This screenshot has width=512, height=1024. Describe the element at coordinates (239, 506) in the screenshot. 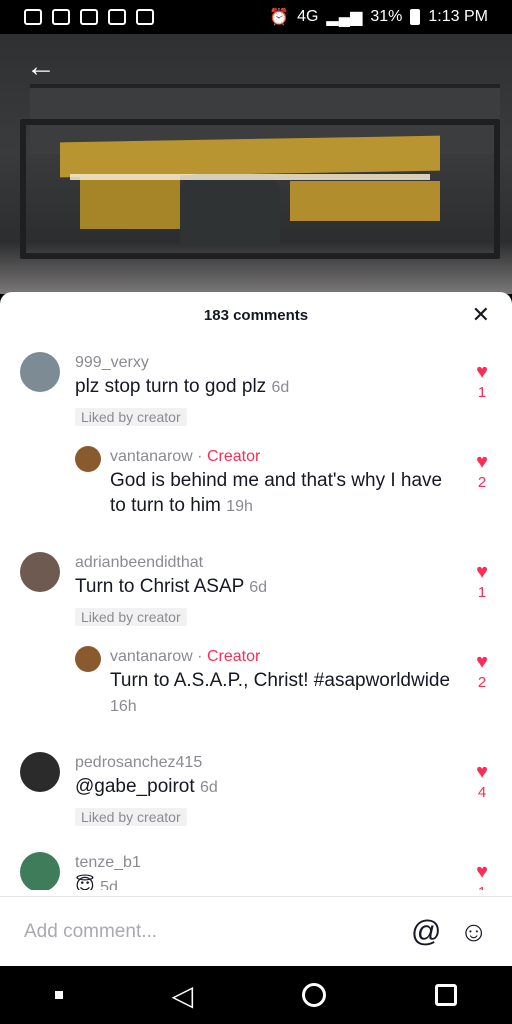

I see `reply-time: 19h` at that location.